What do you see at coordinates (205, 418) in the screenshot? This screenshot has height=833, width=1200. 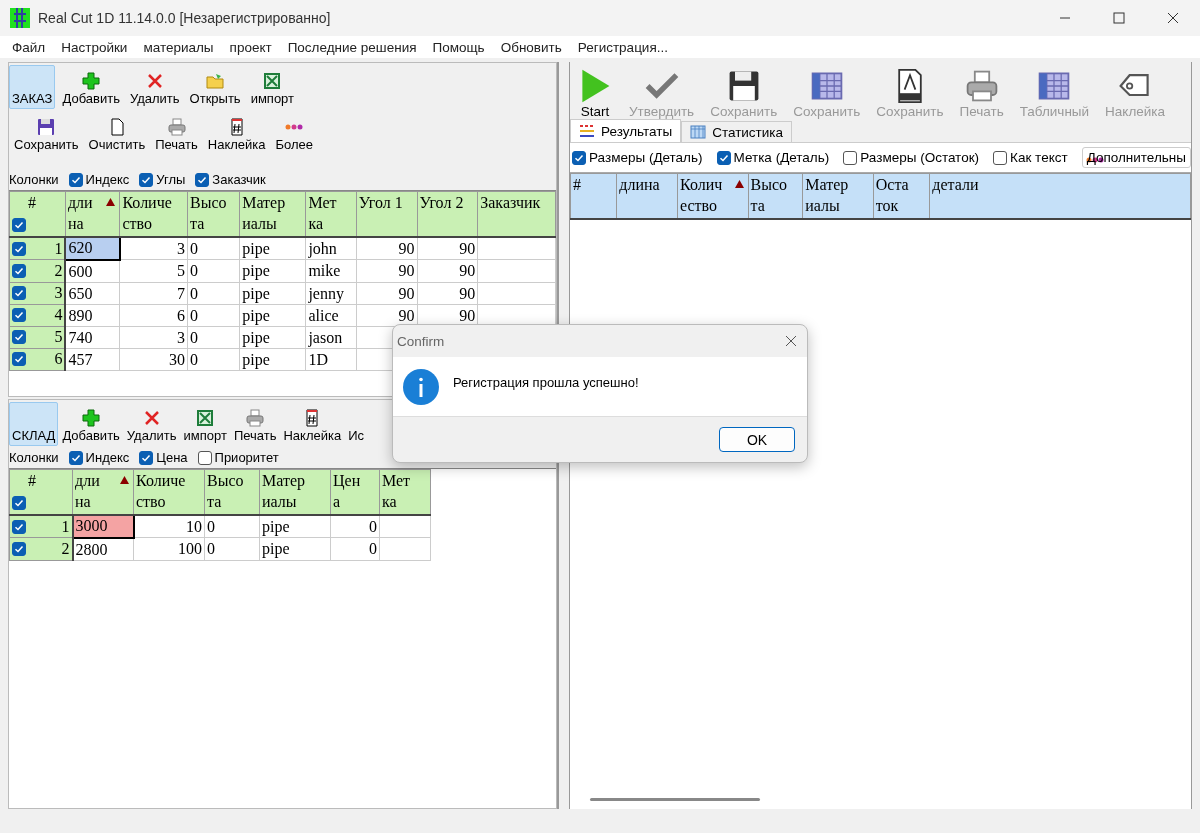 I see `spreadsheet-icon` at bounding box center [205, 418].